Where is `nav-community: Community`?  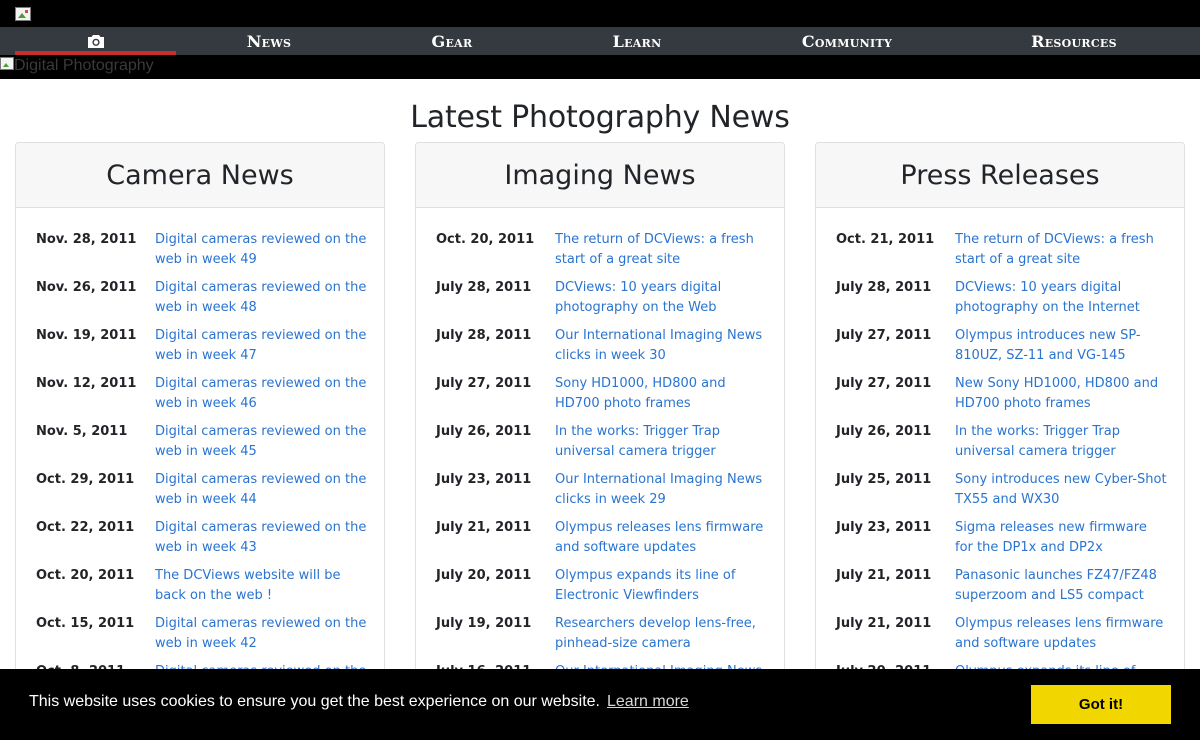
nav-community: Community is located at coordinates (847, 41).